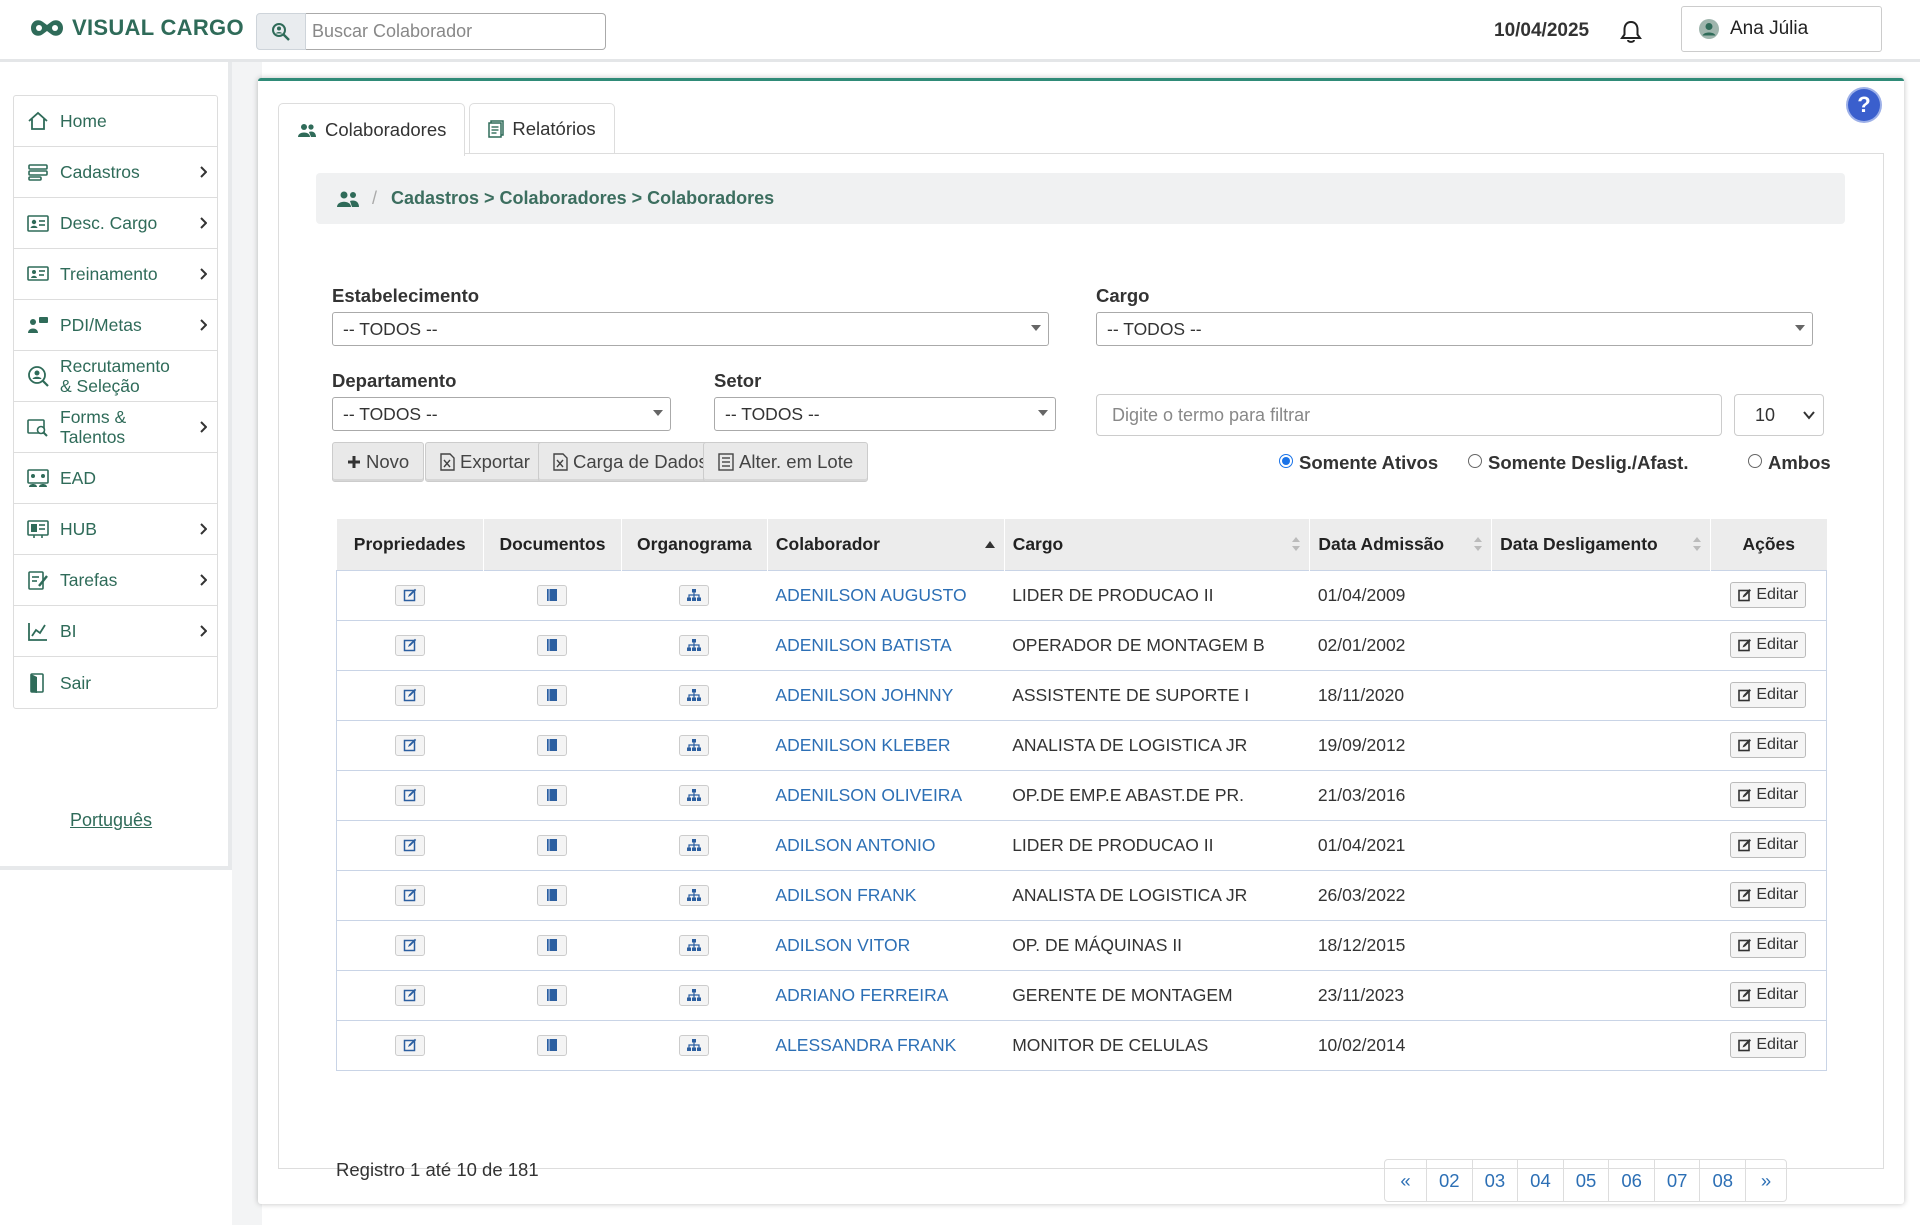 The image size is (1920, 1225). I want to click on pagination-page: 03, so click(1494, 1180).